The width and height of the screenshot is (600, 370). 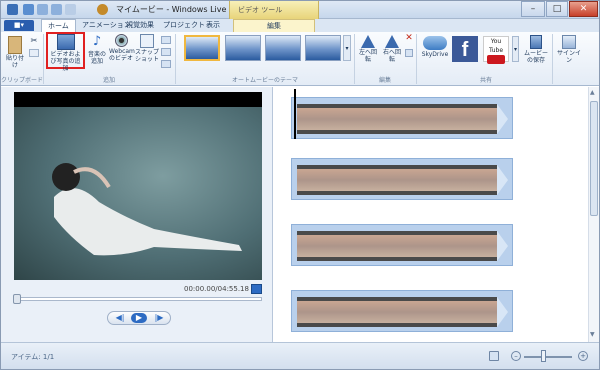 What do you see at coordinates (96, 58) in the screenshot?
I see `add-music-label: 音楽の追加` at bounding box center [96, 58].